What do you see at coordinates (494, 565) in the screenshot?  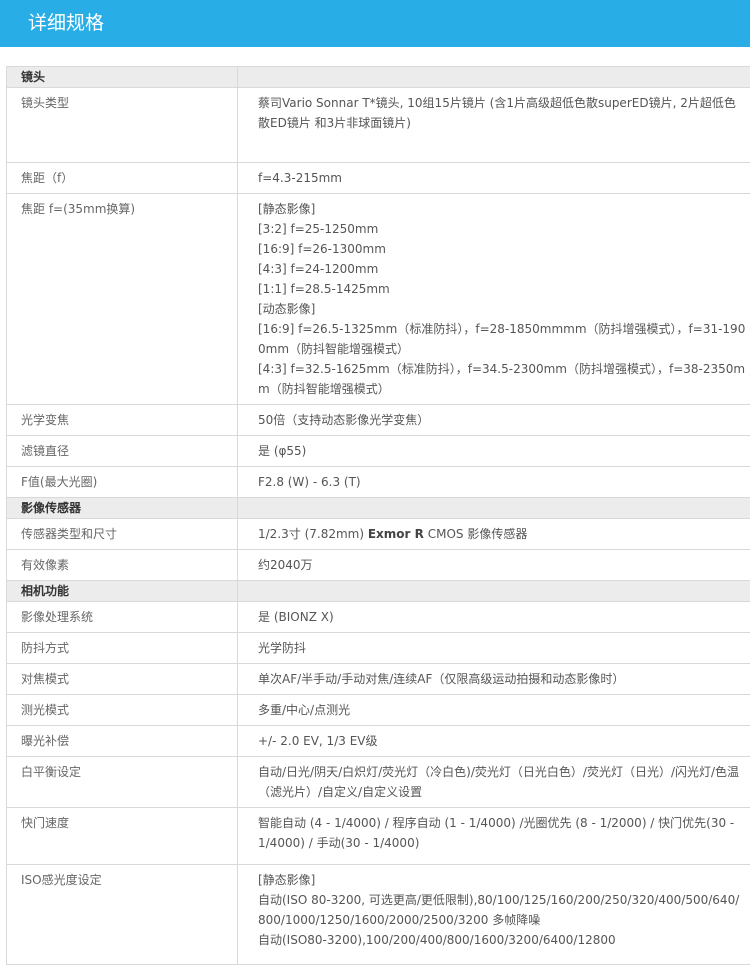 I see `spec-value: 约2040万` at bounding box center [494, 565].